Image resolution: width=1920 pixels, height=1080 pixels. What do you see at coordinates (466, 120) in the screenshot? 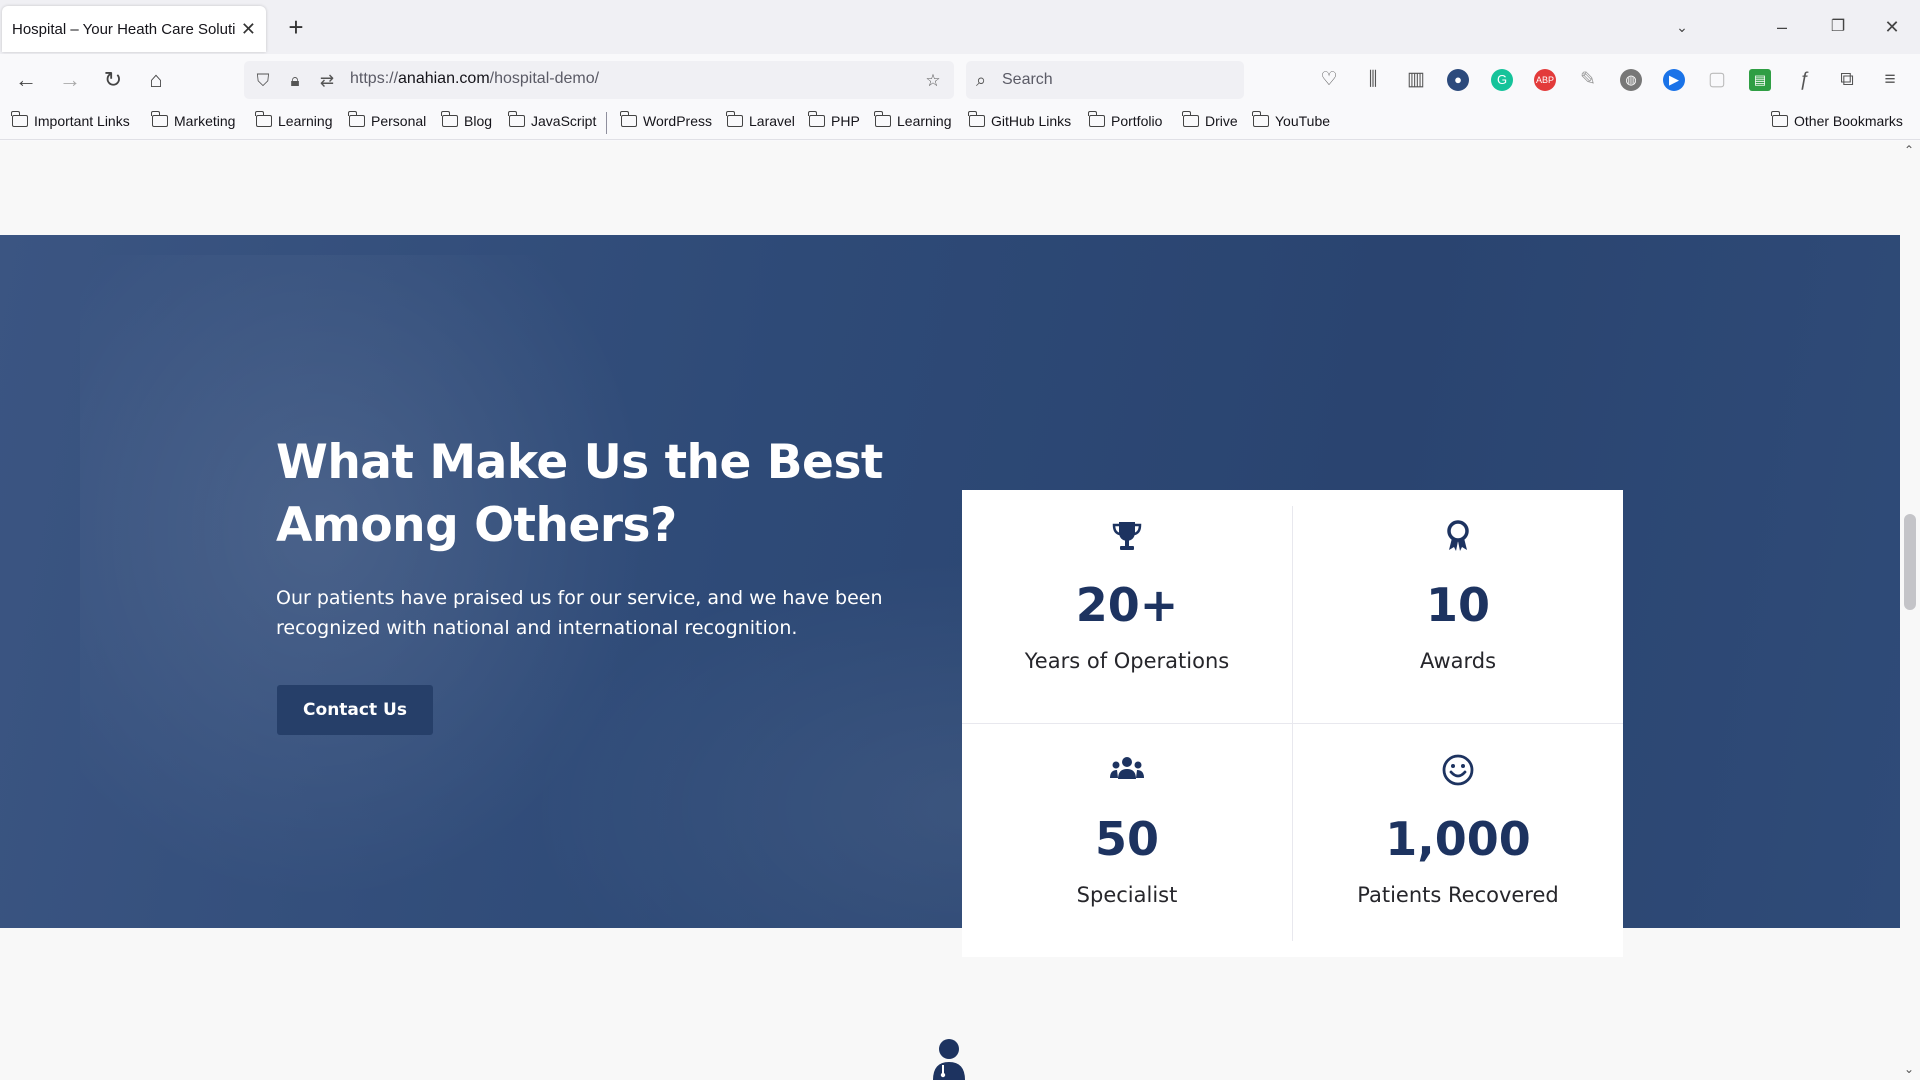
I see `bookmark-blog: Blog` at bounding box center [466, 120].